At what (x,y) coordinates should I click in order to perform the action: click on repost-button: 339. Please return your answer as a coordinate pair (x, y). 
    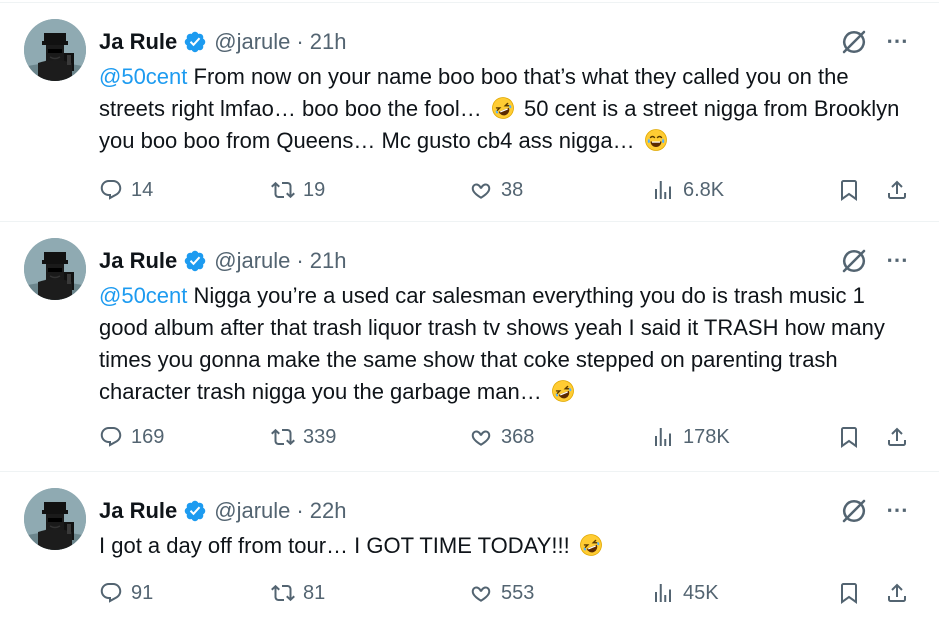
    Looking at the image, I should click on (303, 437).